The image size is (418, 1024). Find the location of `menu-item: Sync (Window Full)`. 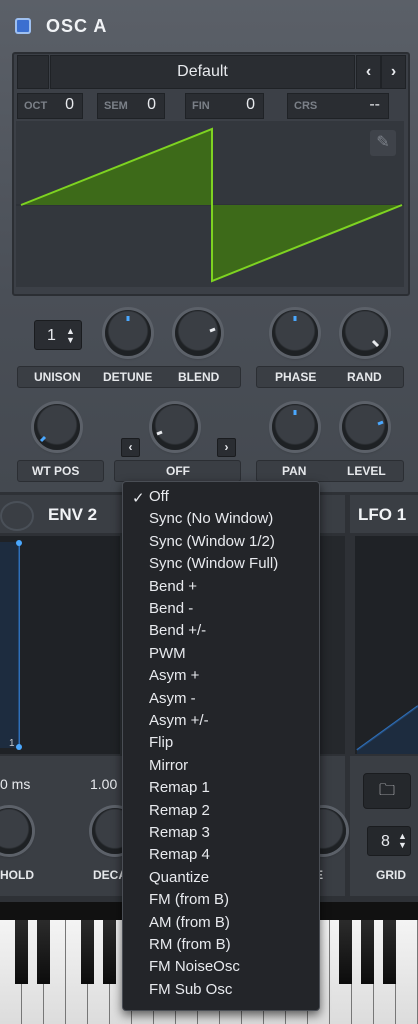

menu-item: Sync (Window Full) is located at coordinates (213, 563).